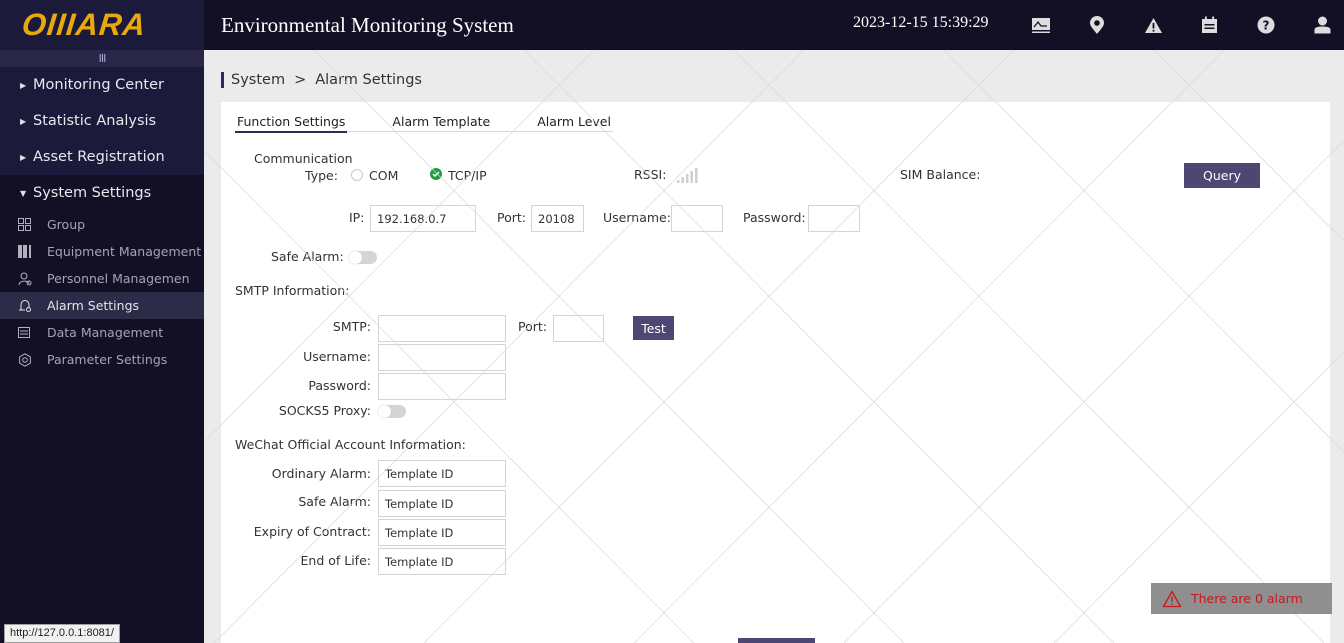  I want to click on socks5-proxy-toggle, so click(392, 411).